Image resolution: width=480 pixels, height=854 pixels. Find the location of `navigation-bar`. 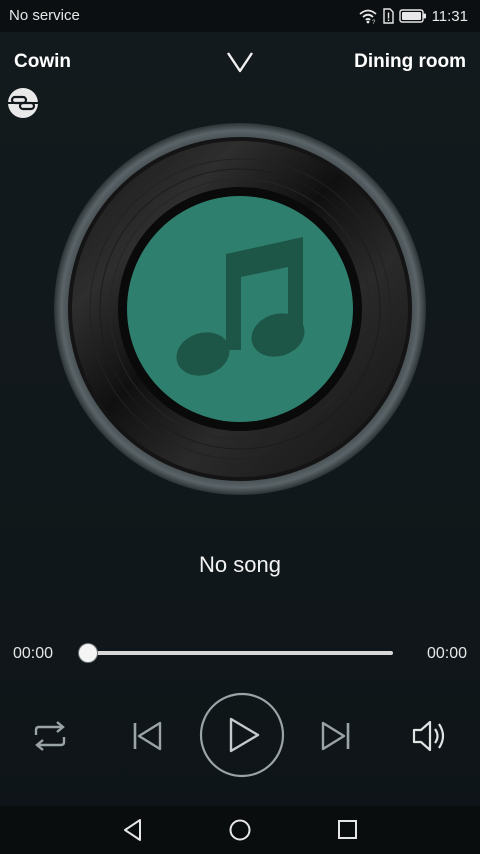

navigation-bar is located at coordinates (240, 830).